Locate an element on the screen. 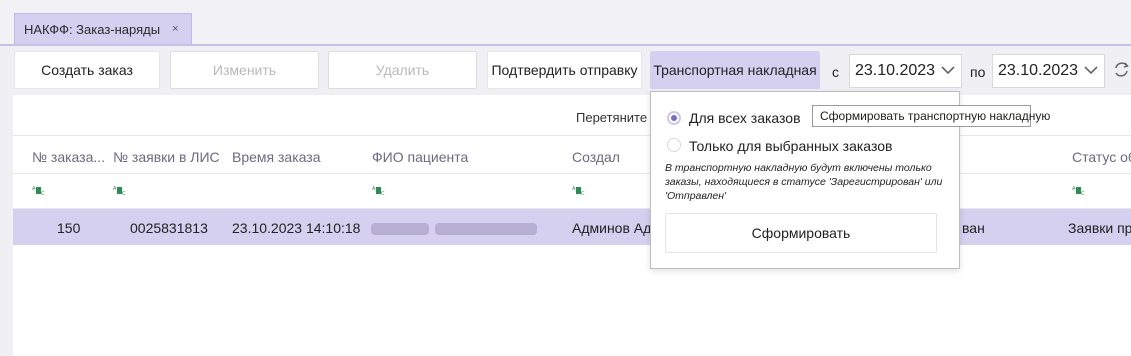  create-order-button: Создать заказ is located at coordinates (87, 70).